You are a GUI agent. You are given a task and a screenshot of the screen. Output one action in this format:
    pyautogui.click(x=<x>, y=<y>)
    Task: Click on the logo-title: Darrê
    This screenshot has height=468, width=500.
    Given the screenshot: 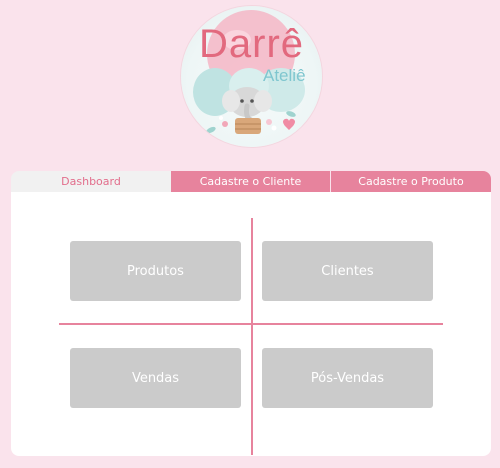 What is the action you would take?
    pyautogui.click(x=251, y=44)
    